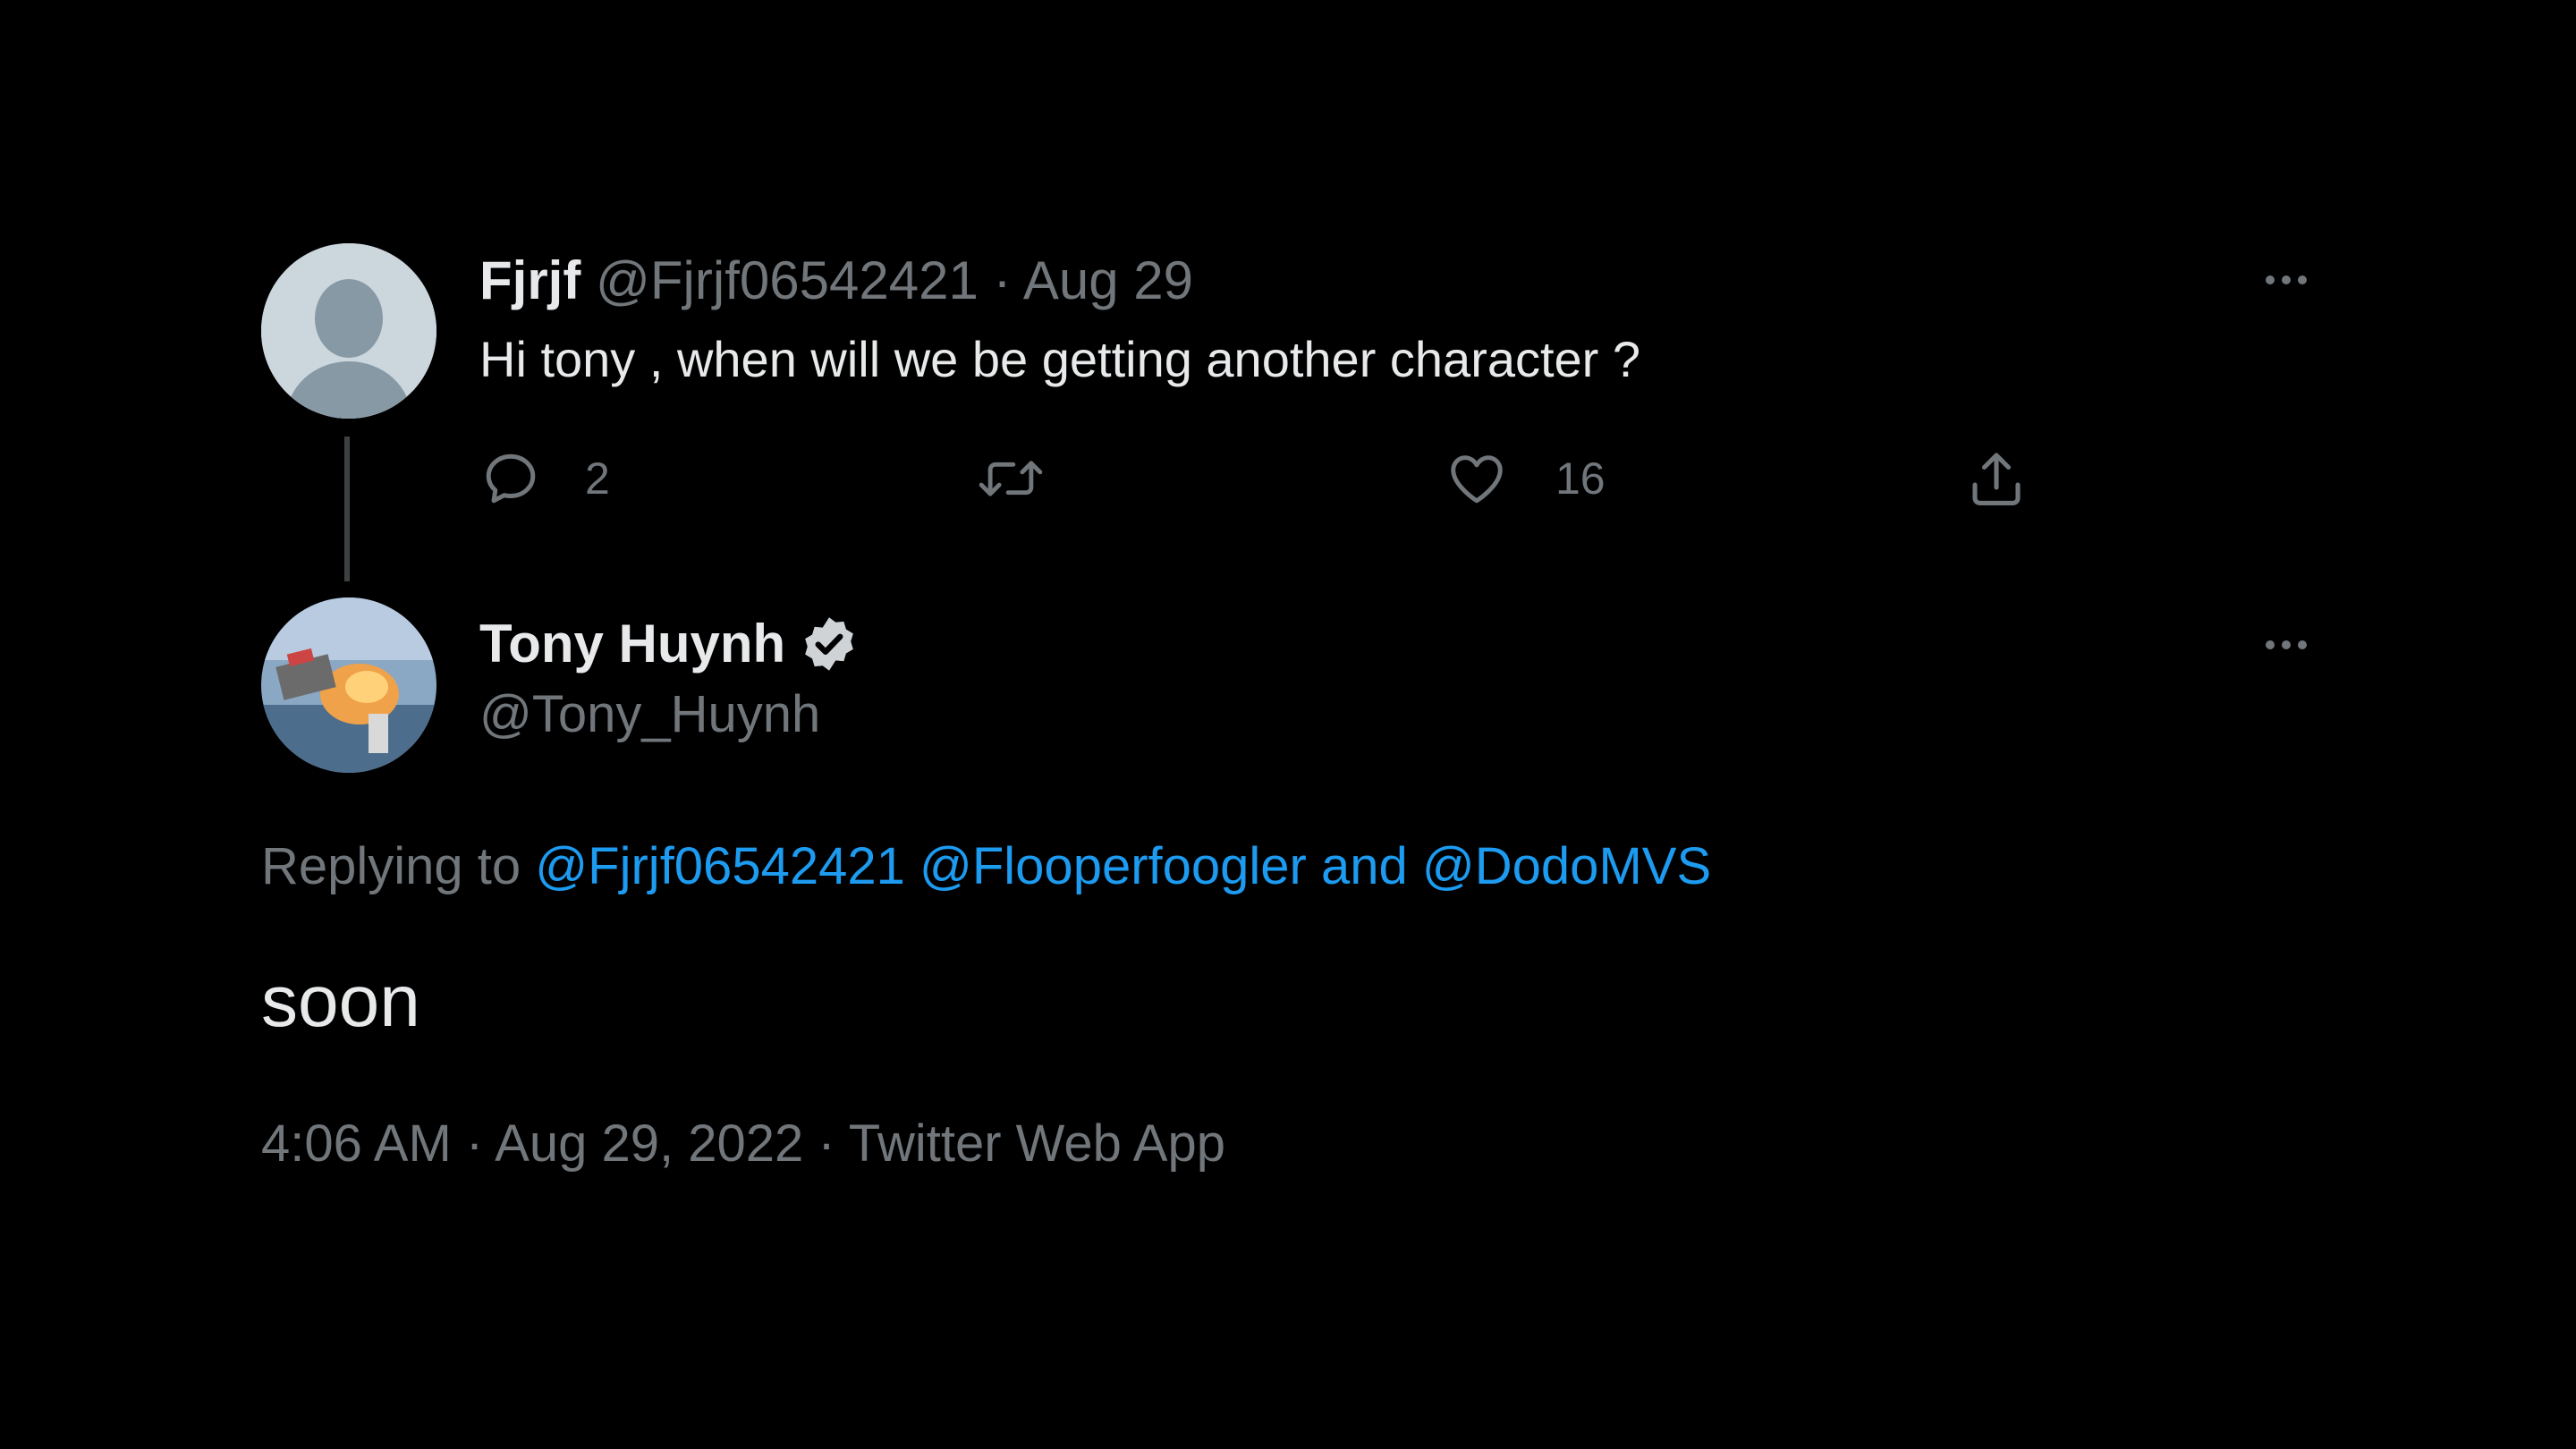  Describe the element at coordinates (1477, 479) in the screenshot. I see `like-icon` at that location.